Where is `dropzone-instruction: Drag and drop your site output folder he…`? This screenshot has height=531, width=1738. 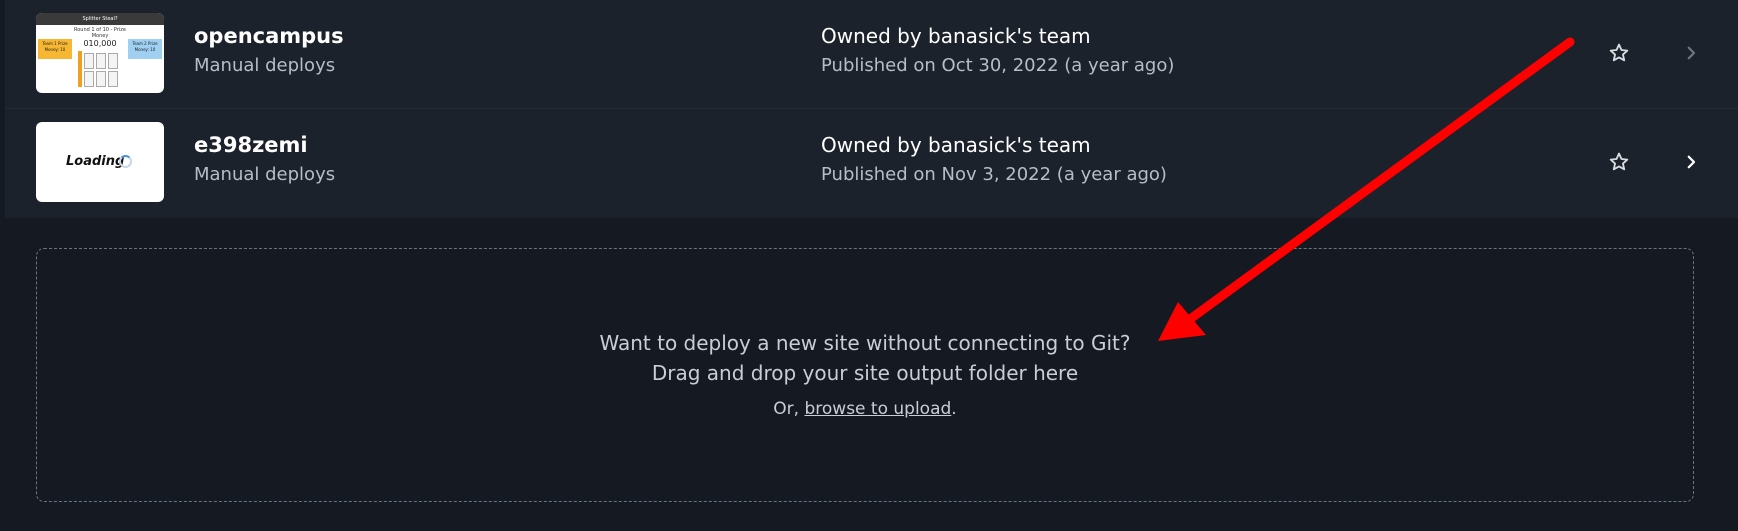 dropzone-instruction: Drag and drop your site output folder he… is located at coordinates (865, 373).